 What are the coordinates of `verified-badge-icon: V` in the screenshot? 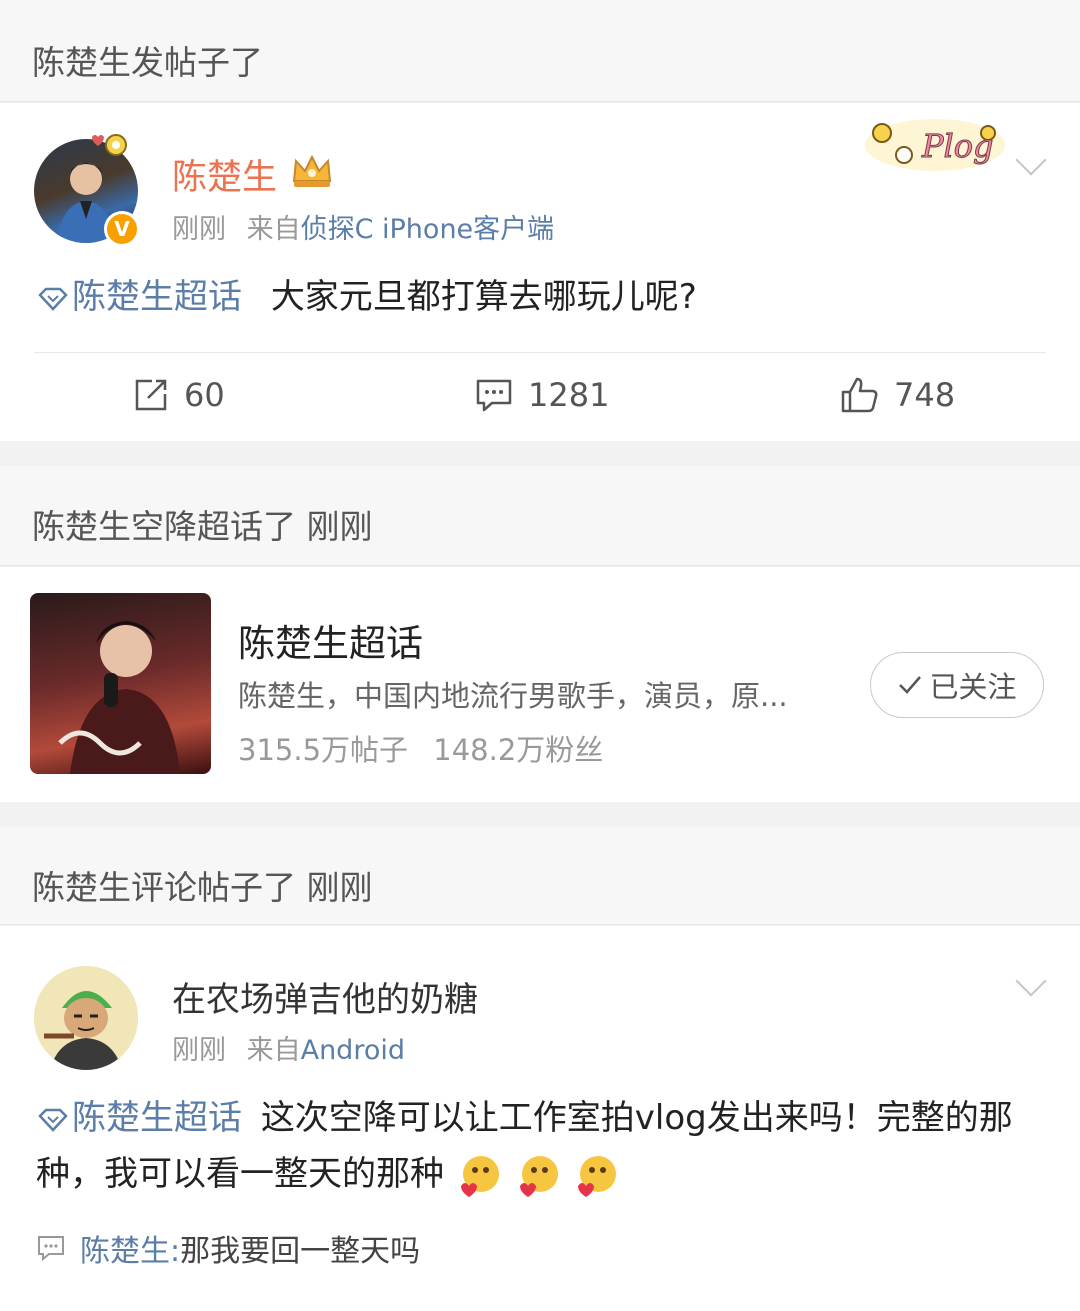 It's located at (122, 229).